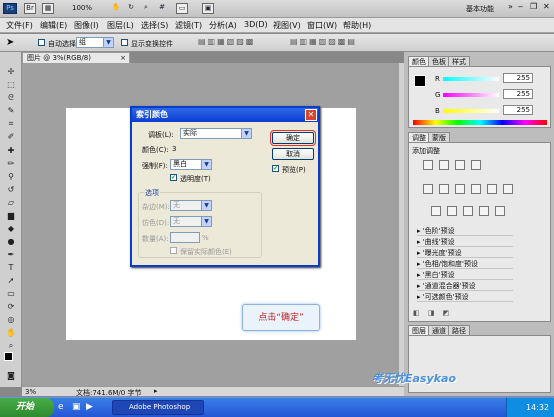  Describe the element at coordinates (123, 58) in the screenshot. I see `tab-close-icon: ×` at that location.